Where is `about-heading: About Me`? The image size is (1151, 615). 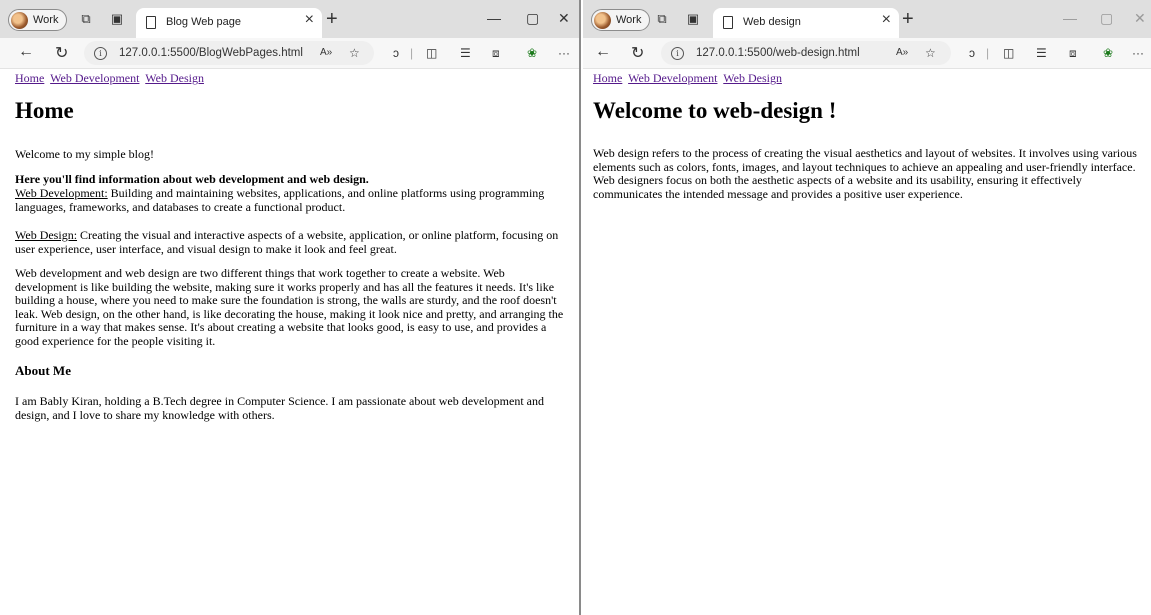
about-heading: About Me is located at coordinates (43, 370).